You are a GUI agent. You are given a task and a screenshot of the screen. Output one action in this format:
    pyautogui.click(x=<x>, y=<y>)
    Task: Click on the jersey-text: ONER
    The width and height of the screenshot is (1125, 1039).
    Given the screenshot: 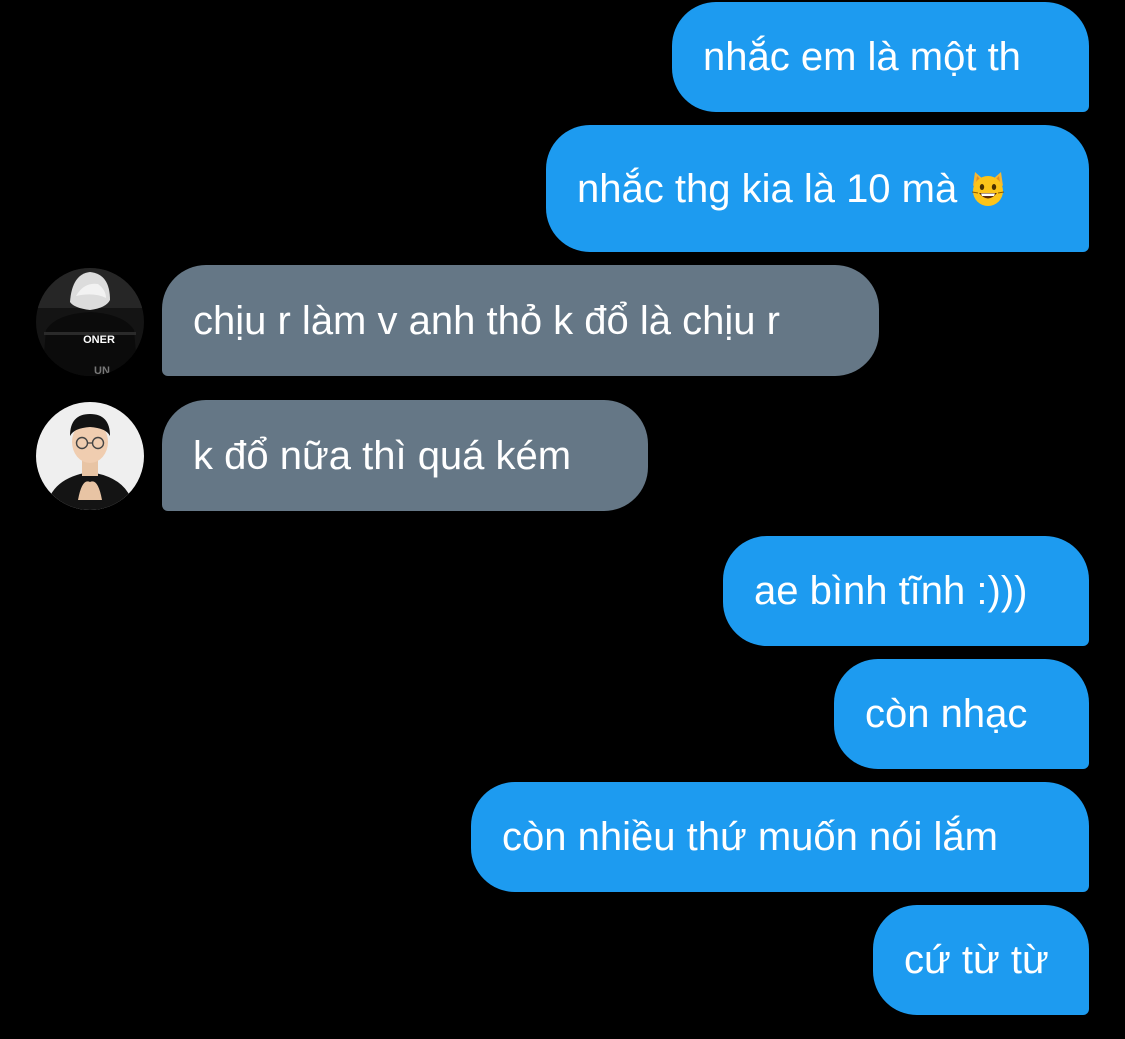 What is the action you would take?
    pyautogui.click(x=99, y=340)
    